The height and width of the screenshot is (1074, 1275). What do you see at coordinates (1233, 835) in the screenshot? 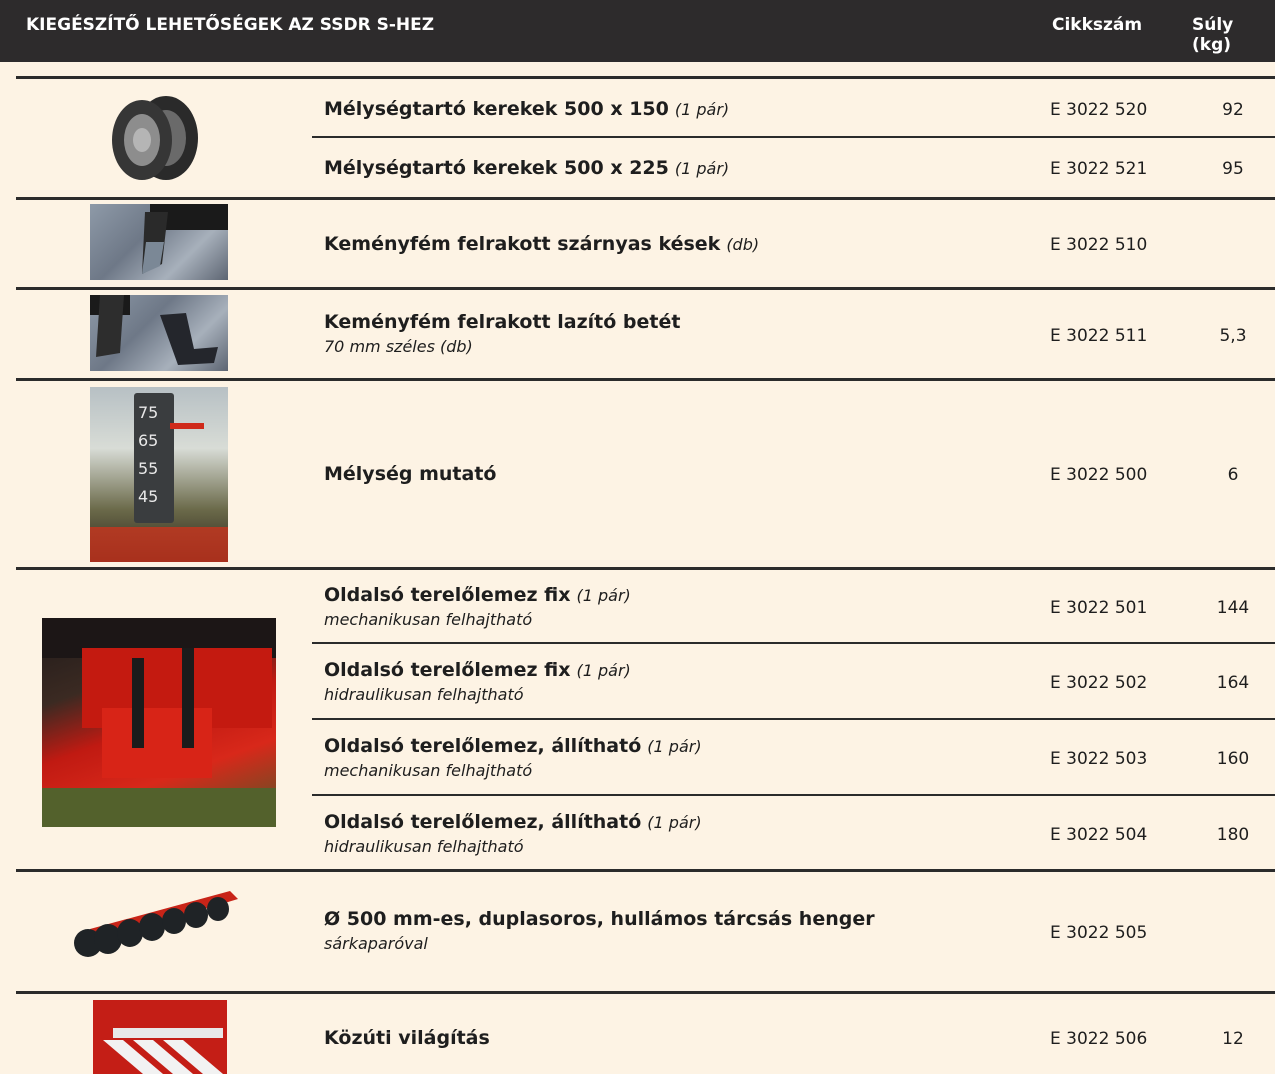
I see `item-weight: 180` at bounding box center [1233, 835].